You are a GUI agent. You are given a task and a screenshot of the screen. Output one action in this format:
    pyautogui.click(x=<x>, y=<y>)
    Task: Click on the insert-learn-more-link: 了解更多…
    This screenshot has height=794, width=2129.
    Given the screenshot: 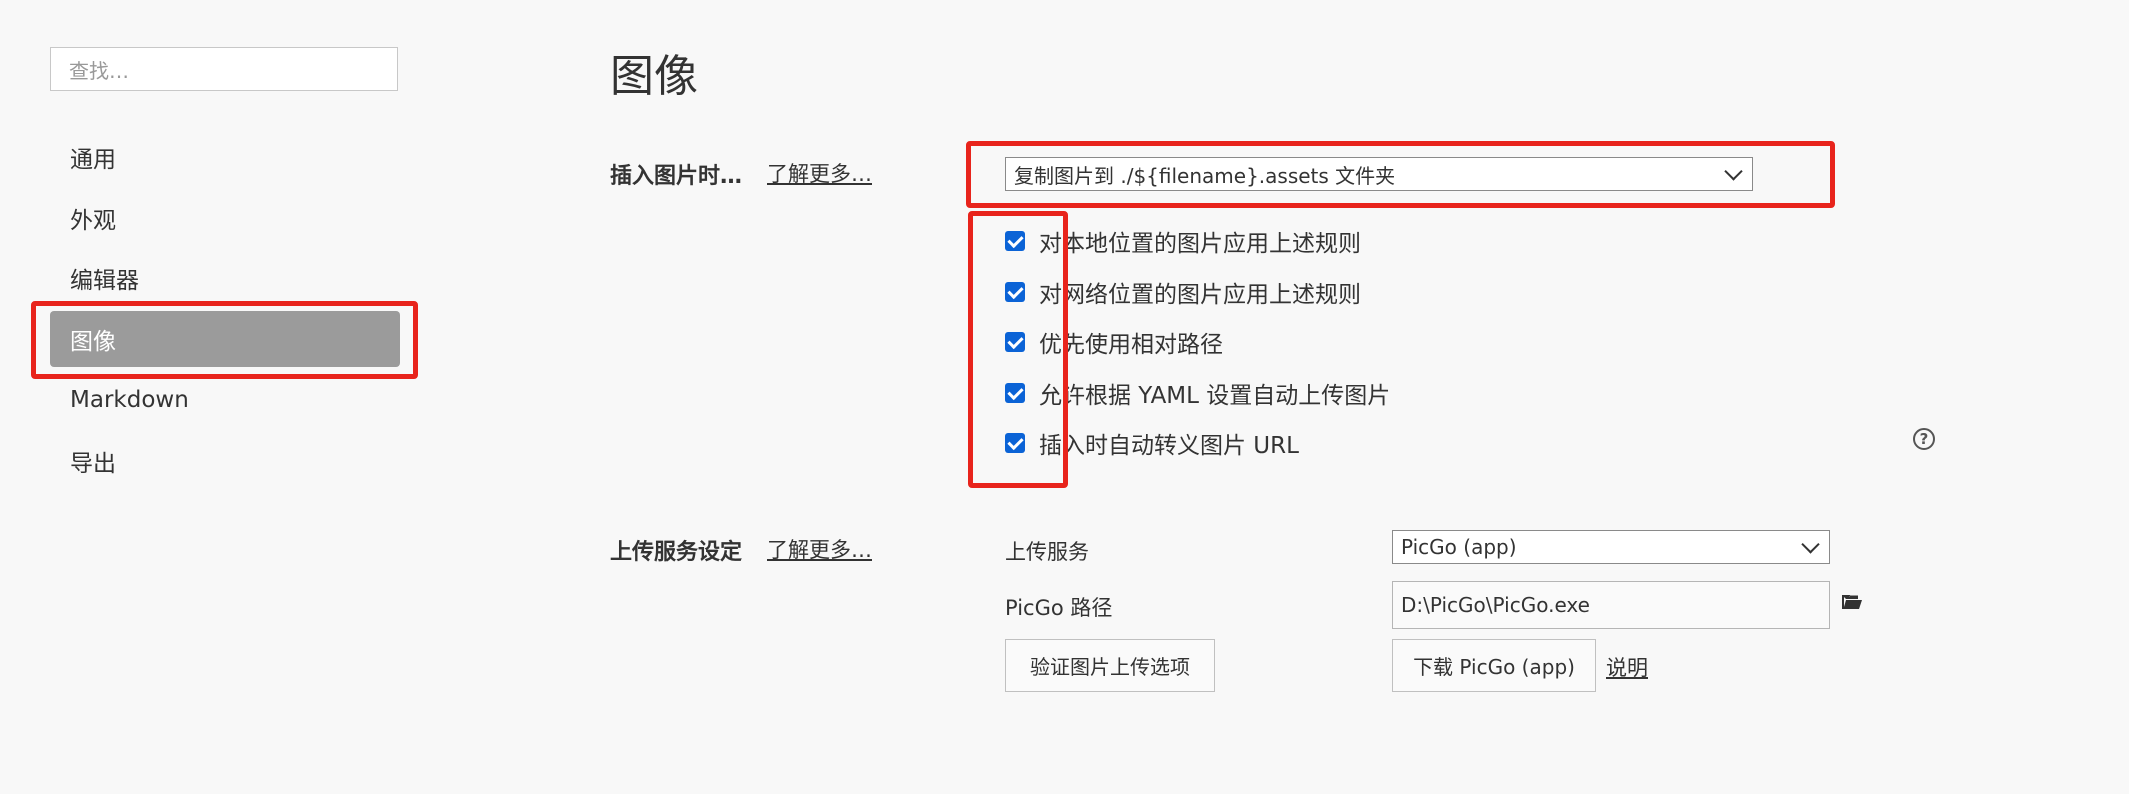 What is the action you would take?
    pyautogui.click(x=819, y=173)
    